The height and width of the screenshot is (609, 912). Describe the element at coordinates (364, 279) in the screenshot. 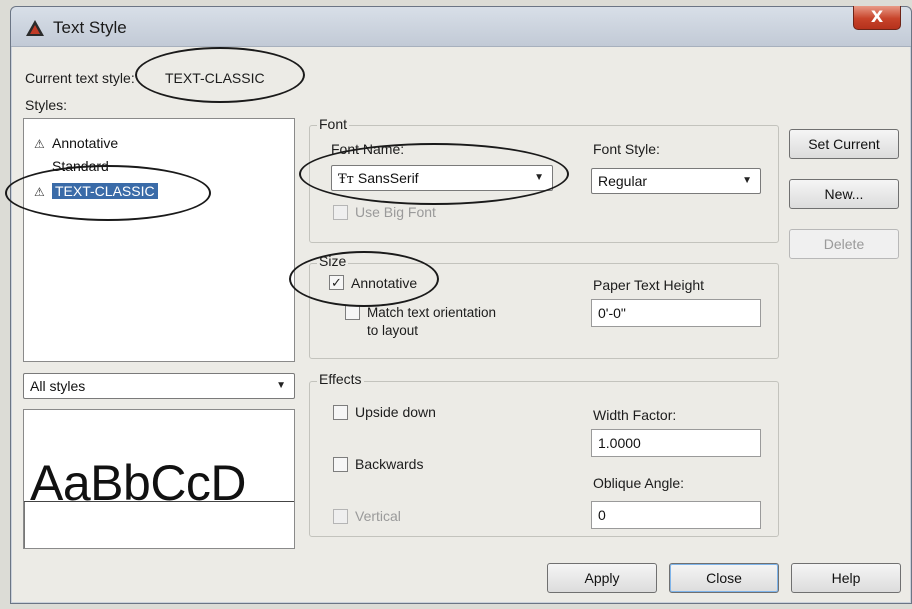

I see `annotation-oval-annotative` at that location.